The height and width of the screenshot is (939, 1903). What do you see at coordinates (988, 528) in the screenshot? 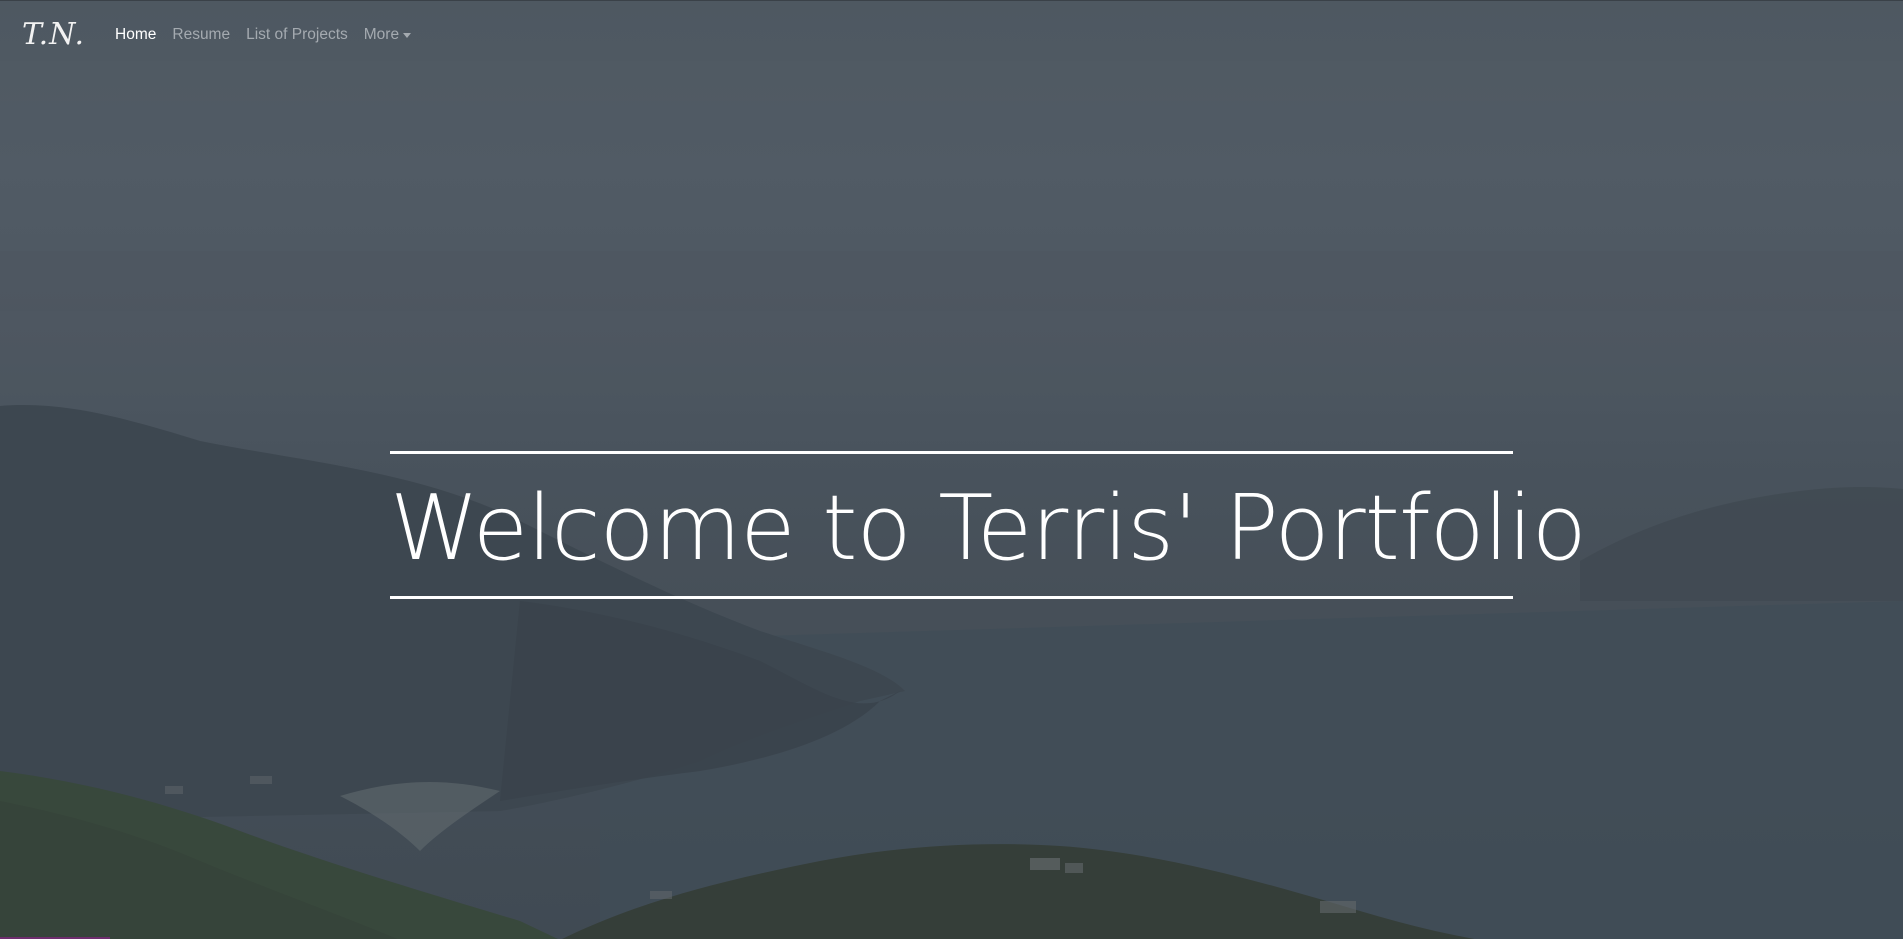
I see `hero-title: Welcome to Terris' Portfolio` at bounding box center [988, 528].